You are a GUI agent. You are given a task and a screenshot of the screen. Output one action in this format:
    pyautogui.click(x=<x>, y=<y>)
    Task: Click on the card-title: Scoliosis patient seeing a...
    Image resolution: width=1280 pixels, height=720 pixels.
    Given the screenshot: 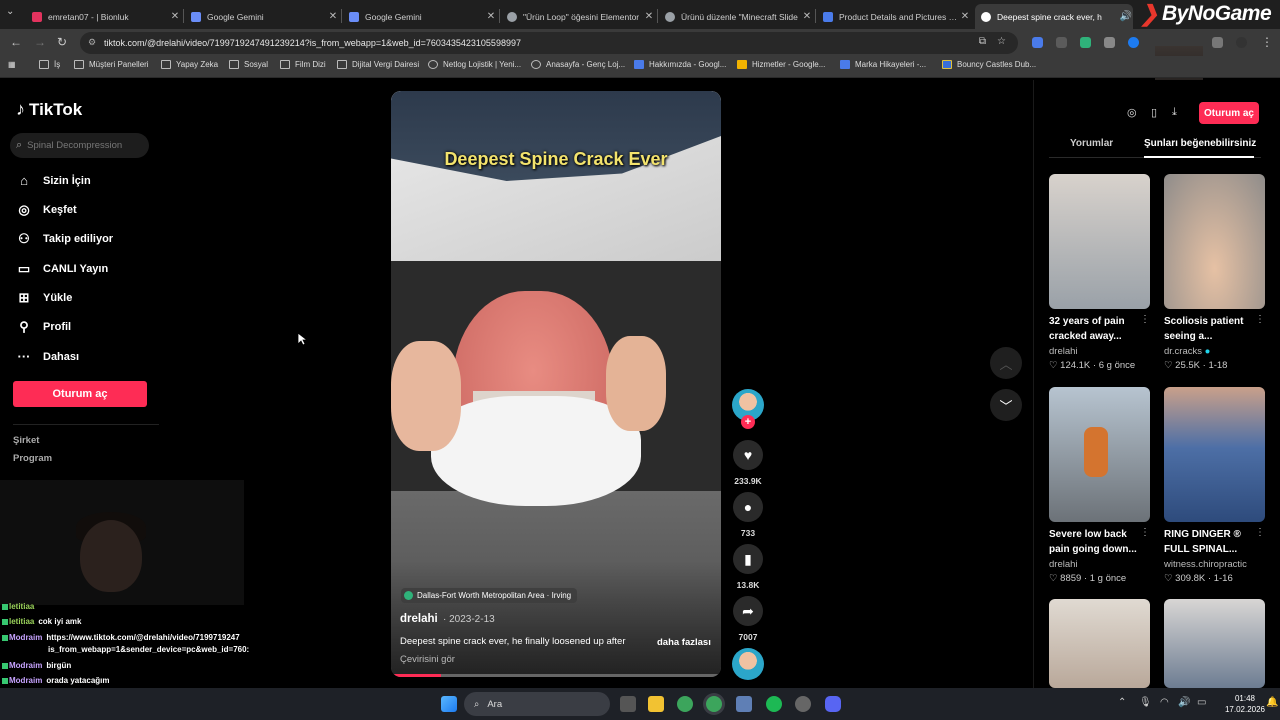 What is the action you would take?
    pyautogui.click(x=1209, y=329)
    